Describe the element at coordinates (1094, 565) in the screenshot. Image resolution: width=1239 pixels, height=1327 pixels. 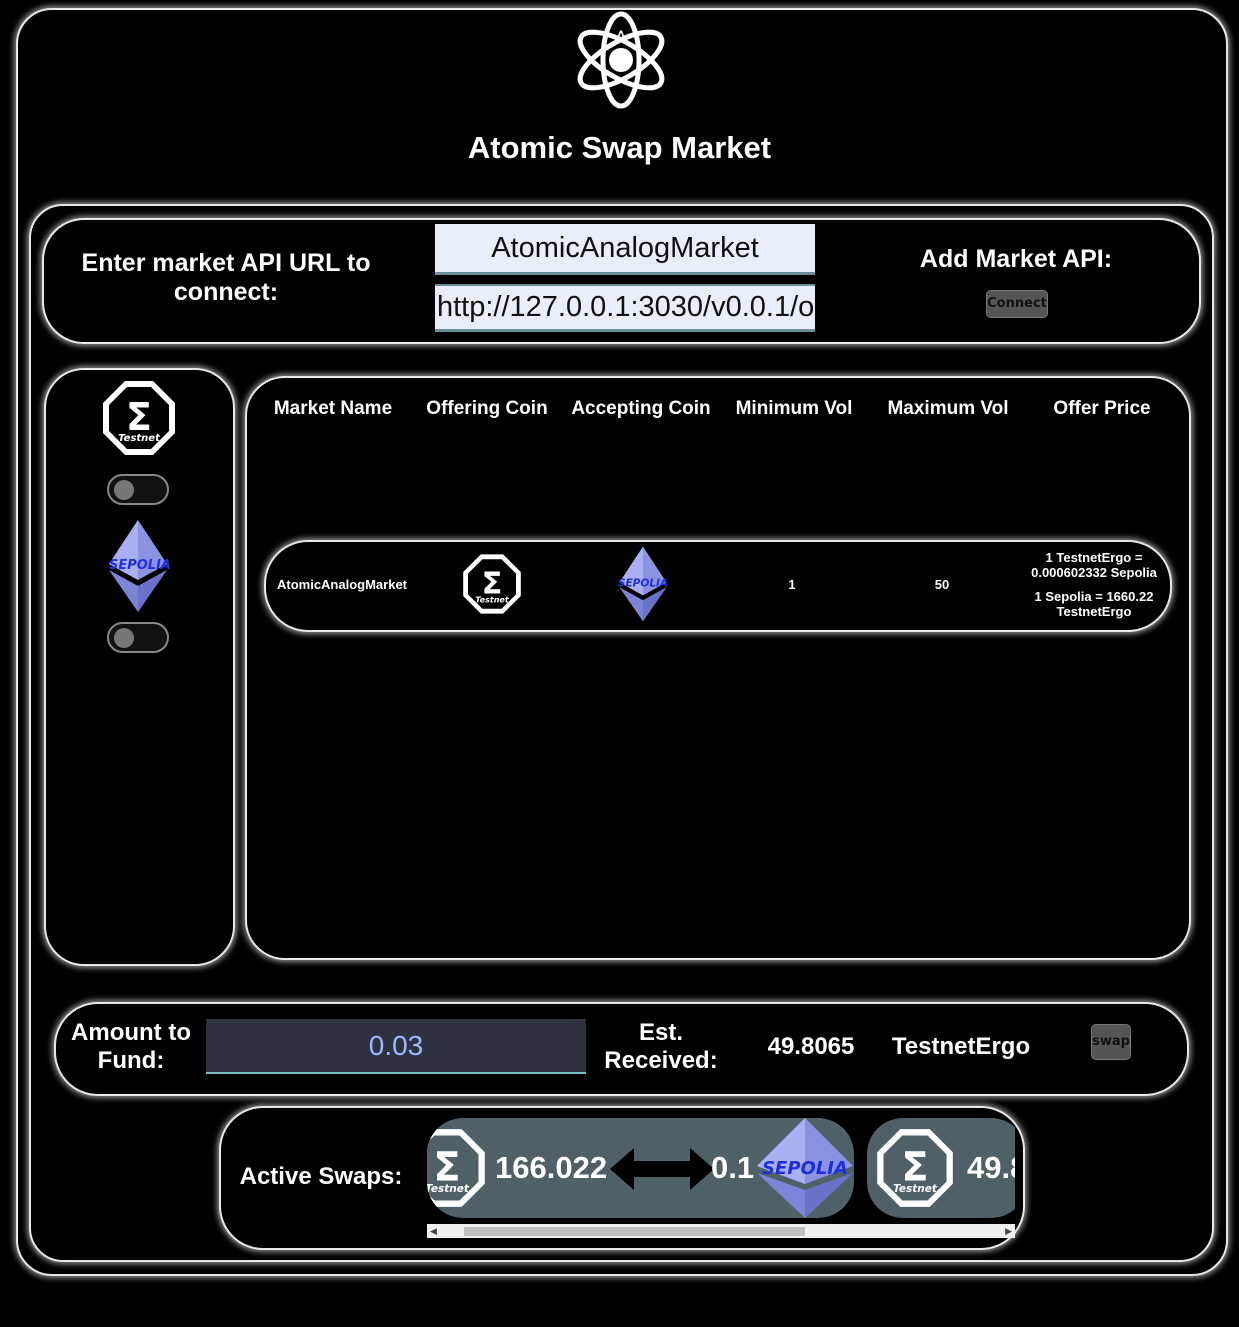
I see `price-line: 1 TestnetErgo = 0.000602332 Sepolia` at that location.